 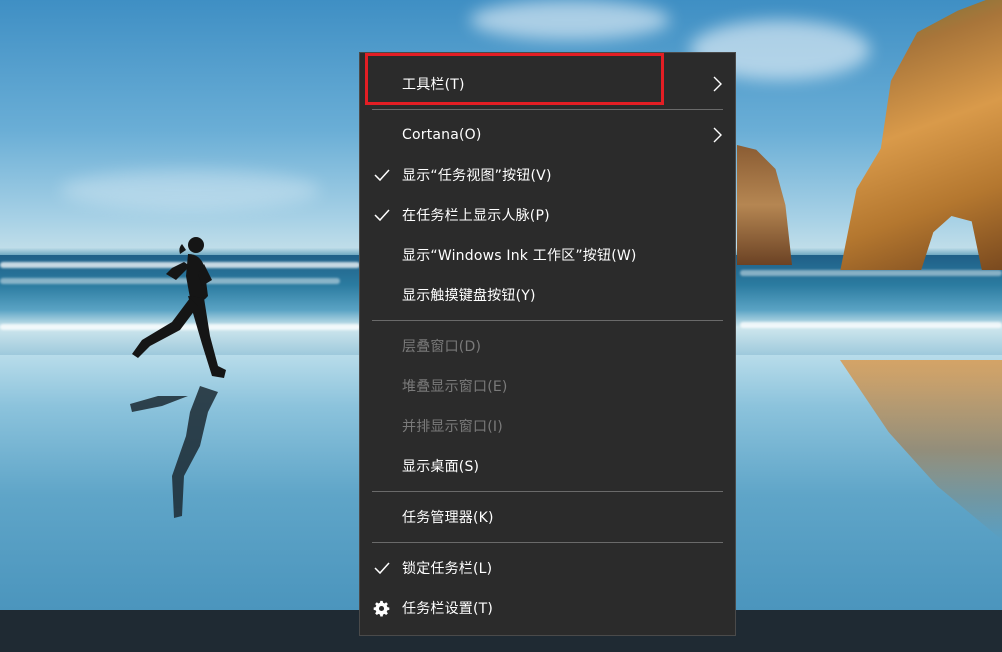 I want to click on menu-item-show-task-view-button: 显示“任务视图”按钮(V), so click(x=547, y=175).